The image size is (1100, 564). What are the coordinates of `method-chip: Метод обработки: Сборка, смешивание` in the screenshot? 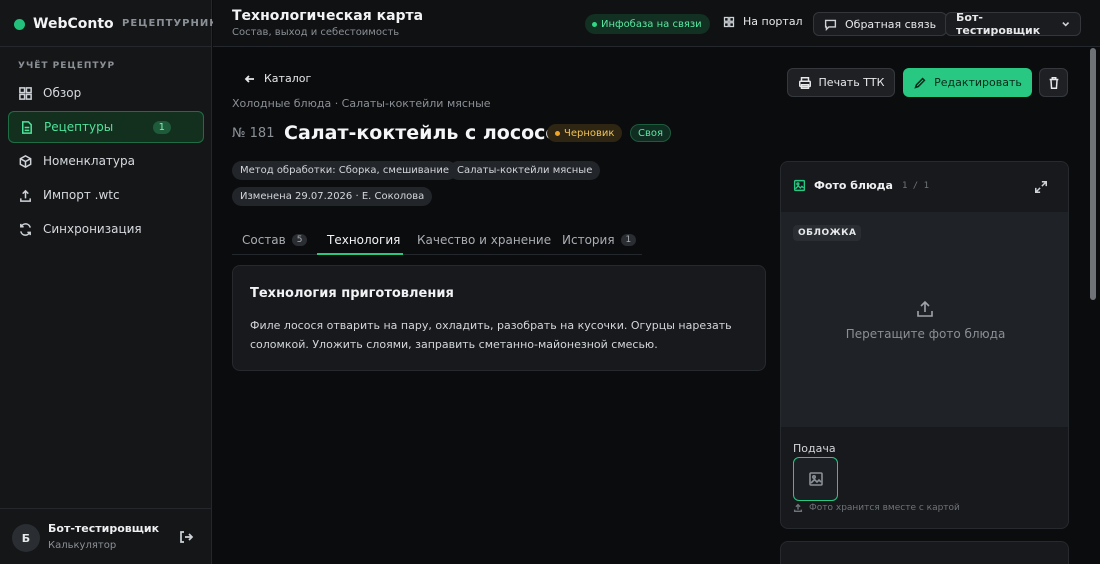 It's located at (344, 170).